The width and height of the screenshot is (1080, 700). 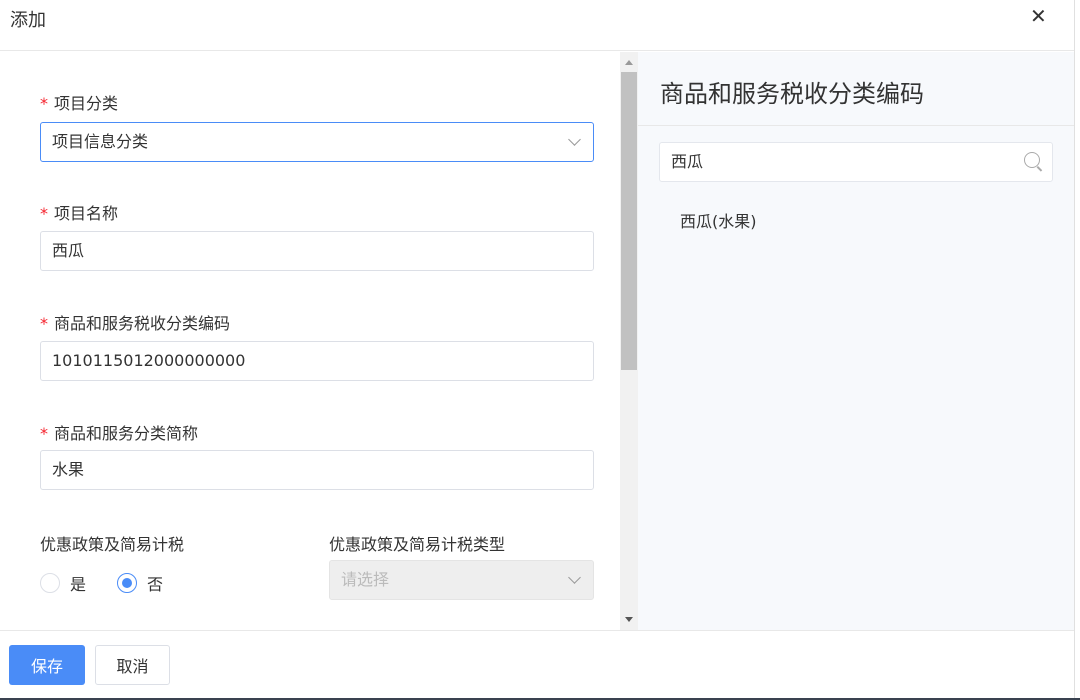 I want to click on short-name-label: * 商品和服务分类简称, so click(x=119, y=432).